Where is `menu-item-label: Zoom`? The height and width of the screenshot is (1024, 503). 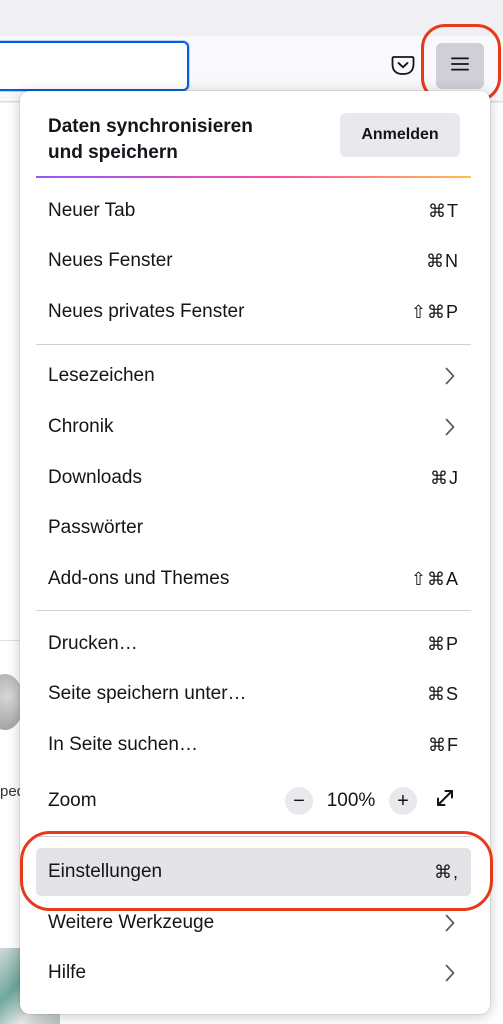
menu-item-label: Zoom is located at coordinates (72, 800).